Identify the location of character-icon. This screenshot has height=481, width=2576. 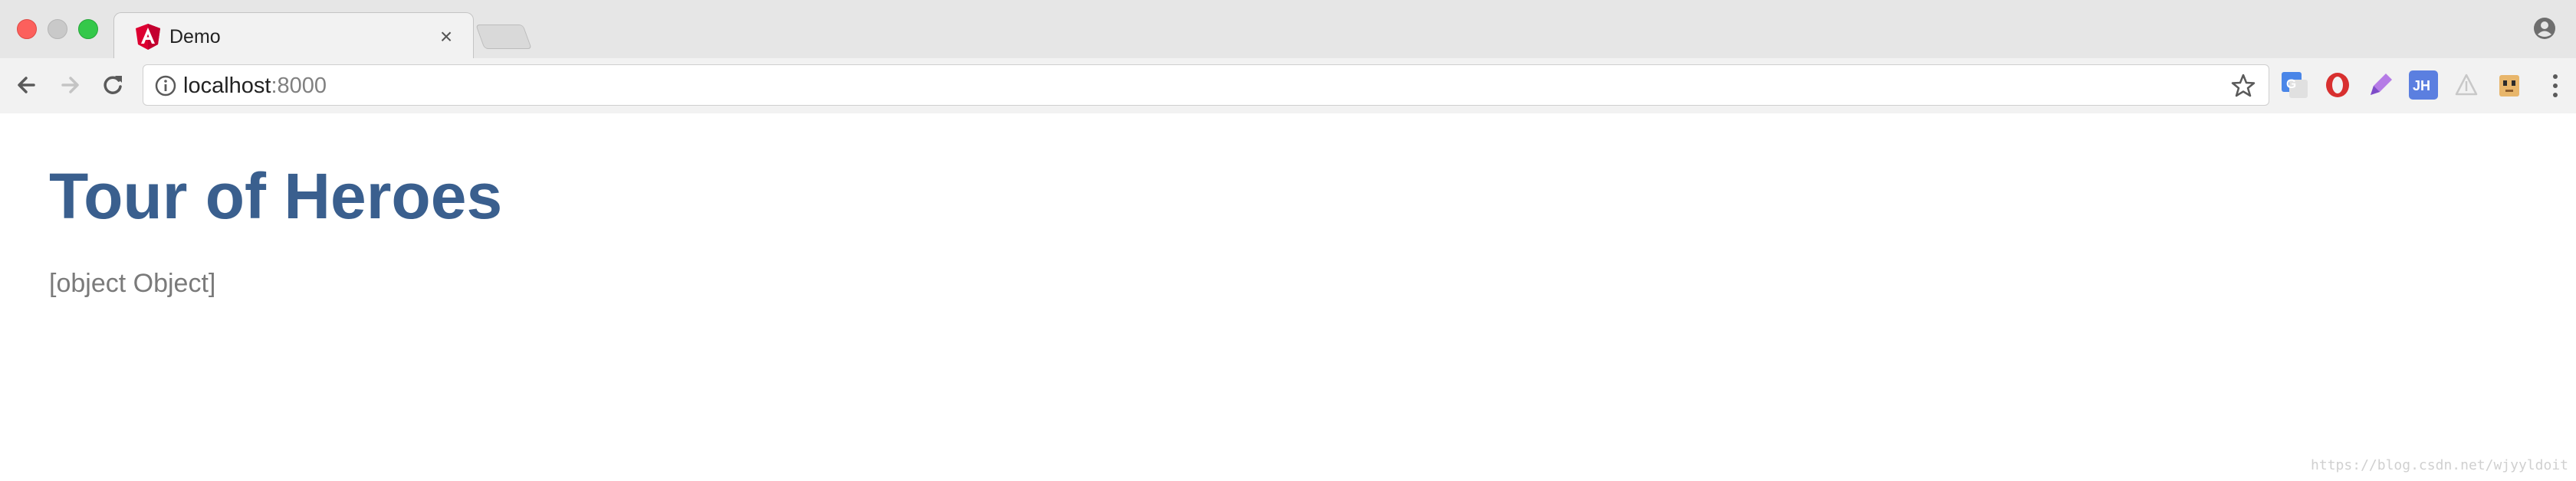
(2510, 85).